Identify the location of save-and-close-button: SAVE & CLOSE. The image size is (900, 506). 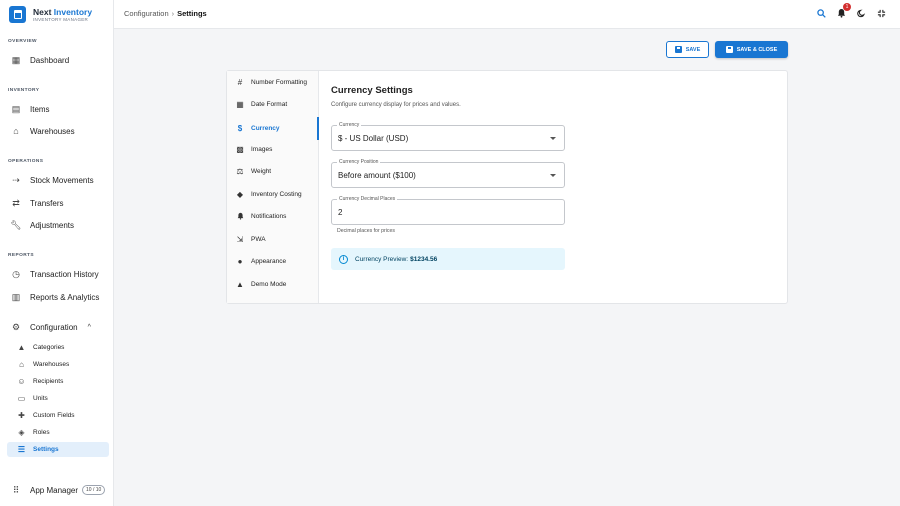
(751, 49).